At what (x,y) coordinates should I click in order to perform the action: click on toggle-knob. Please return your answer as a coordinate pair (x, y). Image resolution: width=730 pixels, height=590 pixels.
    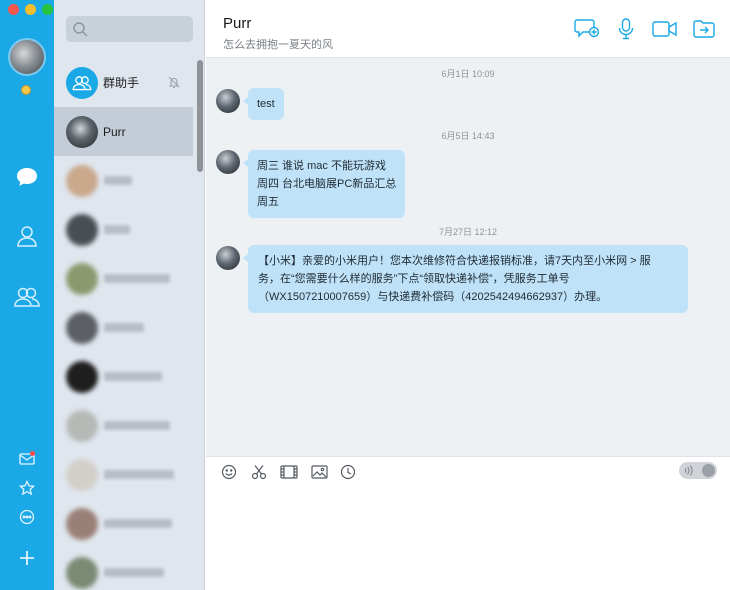
    Looking at the image, I should click on (708, 470).